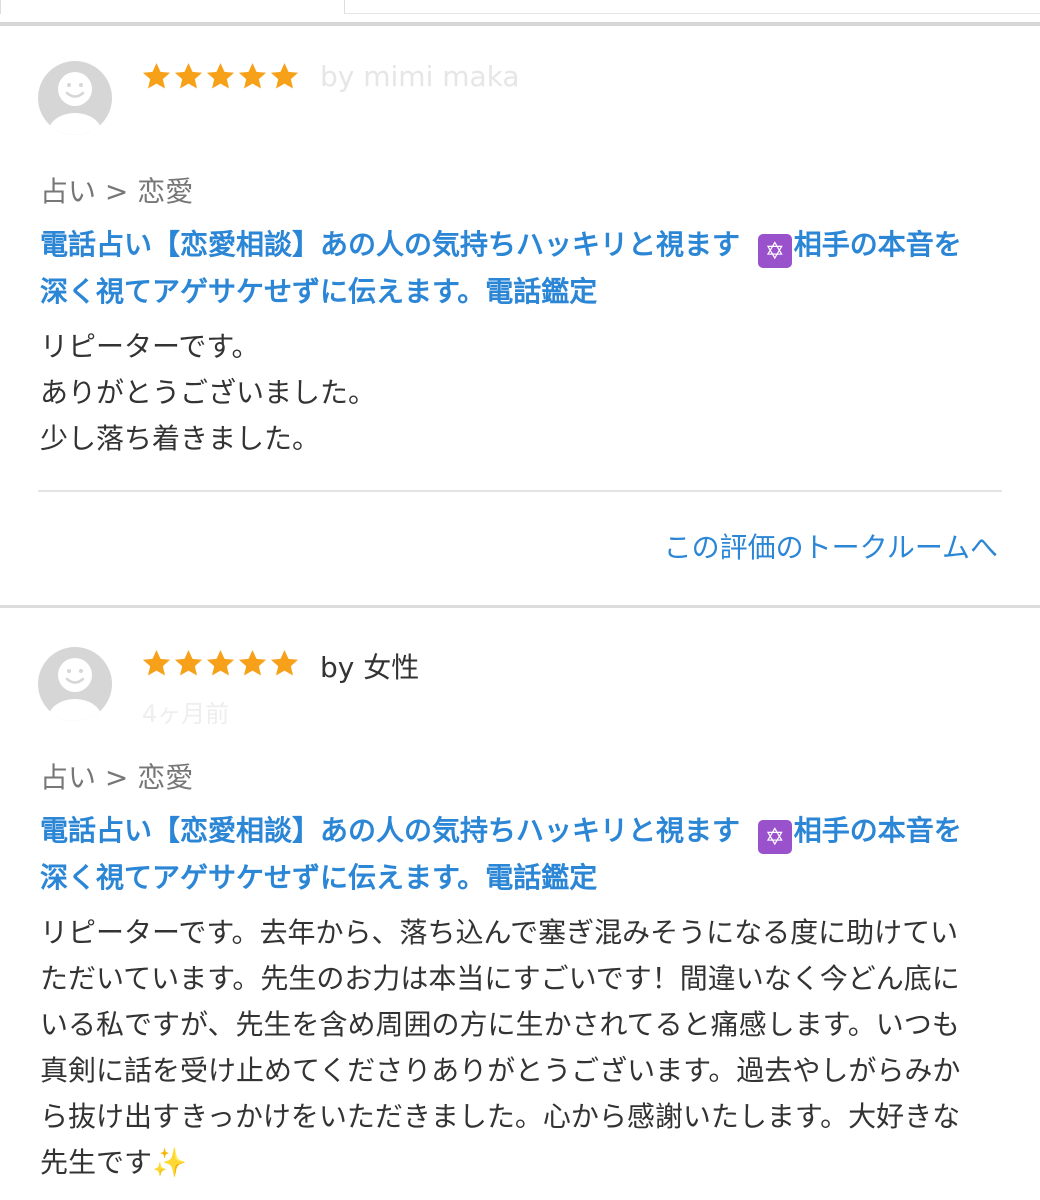  Describe the element at coordinates (150, 346) in the screenshot. I see `review-text-line: リピーターです。` at that location.